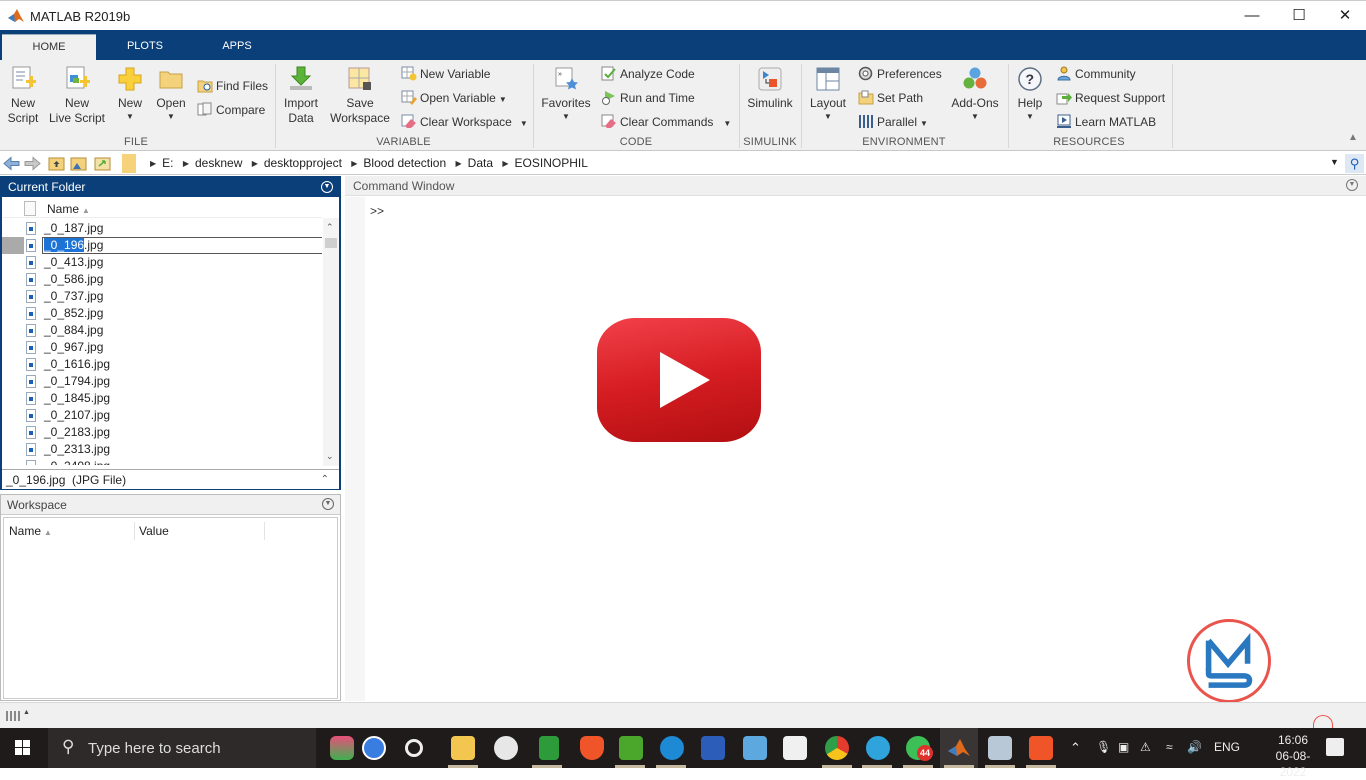  What do you see at coordinates (1334, 162) in the screenshot?
I see `path-history-dropdown: ▼` at bounding box center [1334, 162].